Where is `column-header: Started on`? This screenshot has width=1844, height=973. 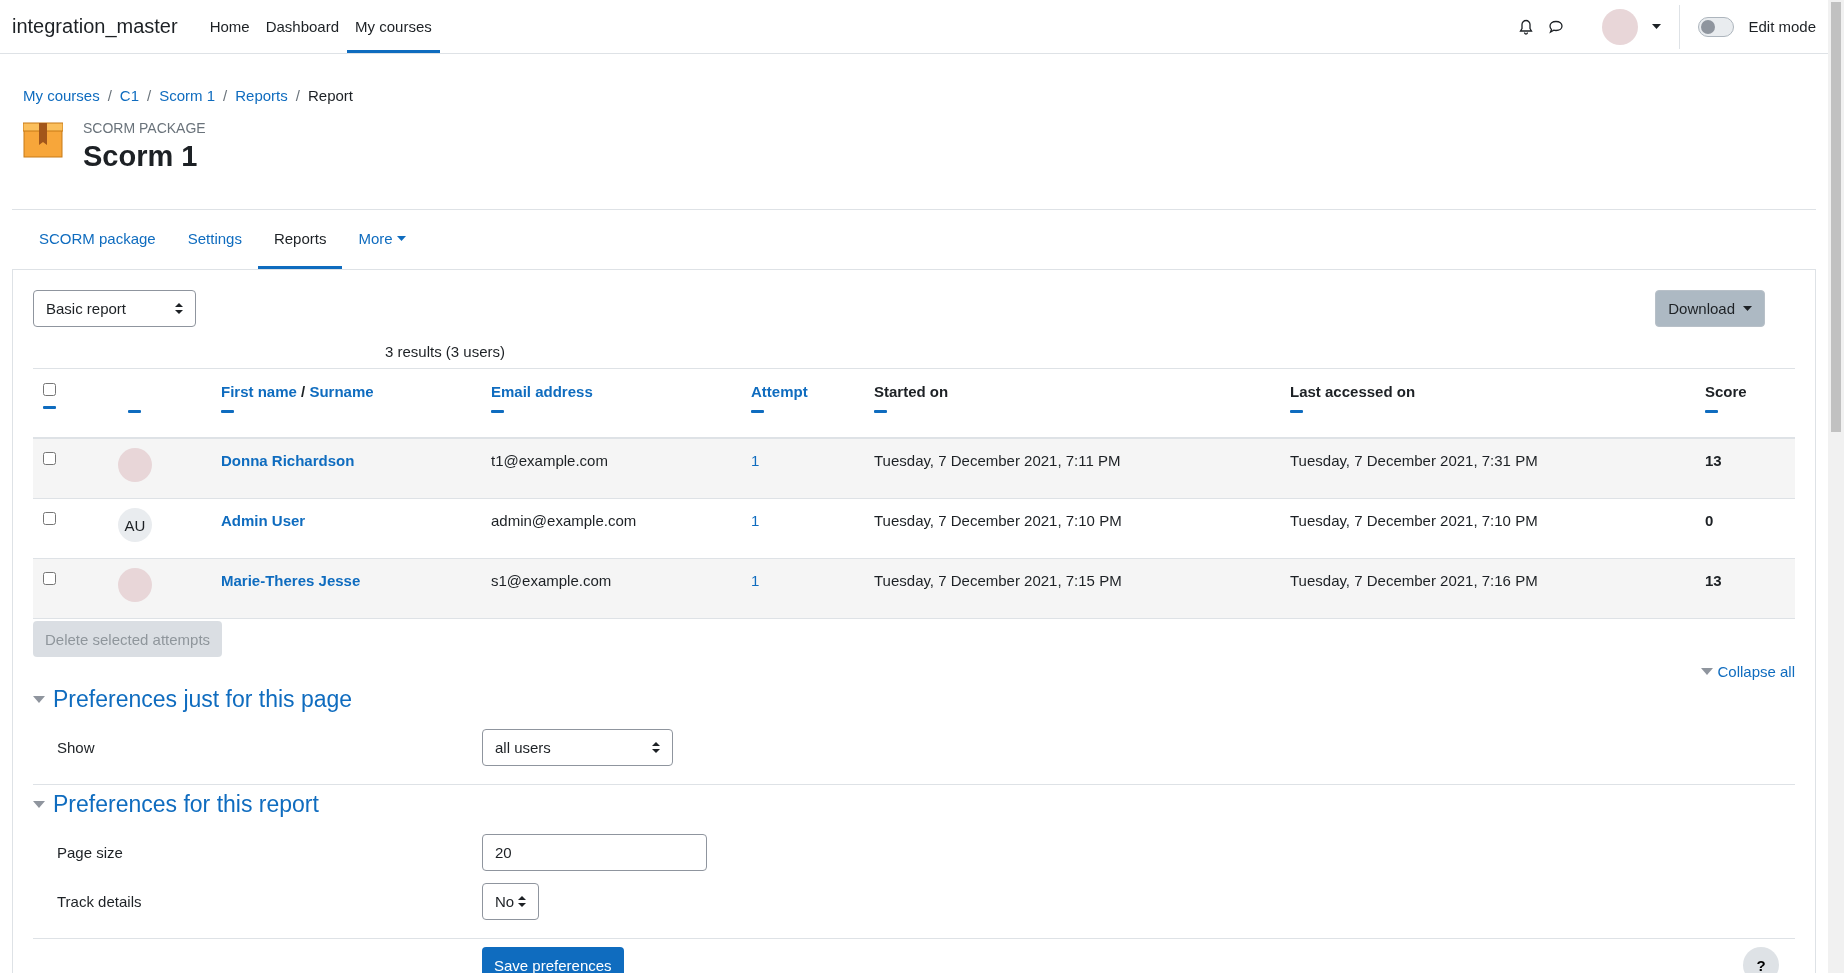 column-header: Started on is located at coordinates (911, 391).